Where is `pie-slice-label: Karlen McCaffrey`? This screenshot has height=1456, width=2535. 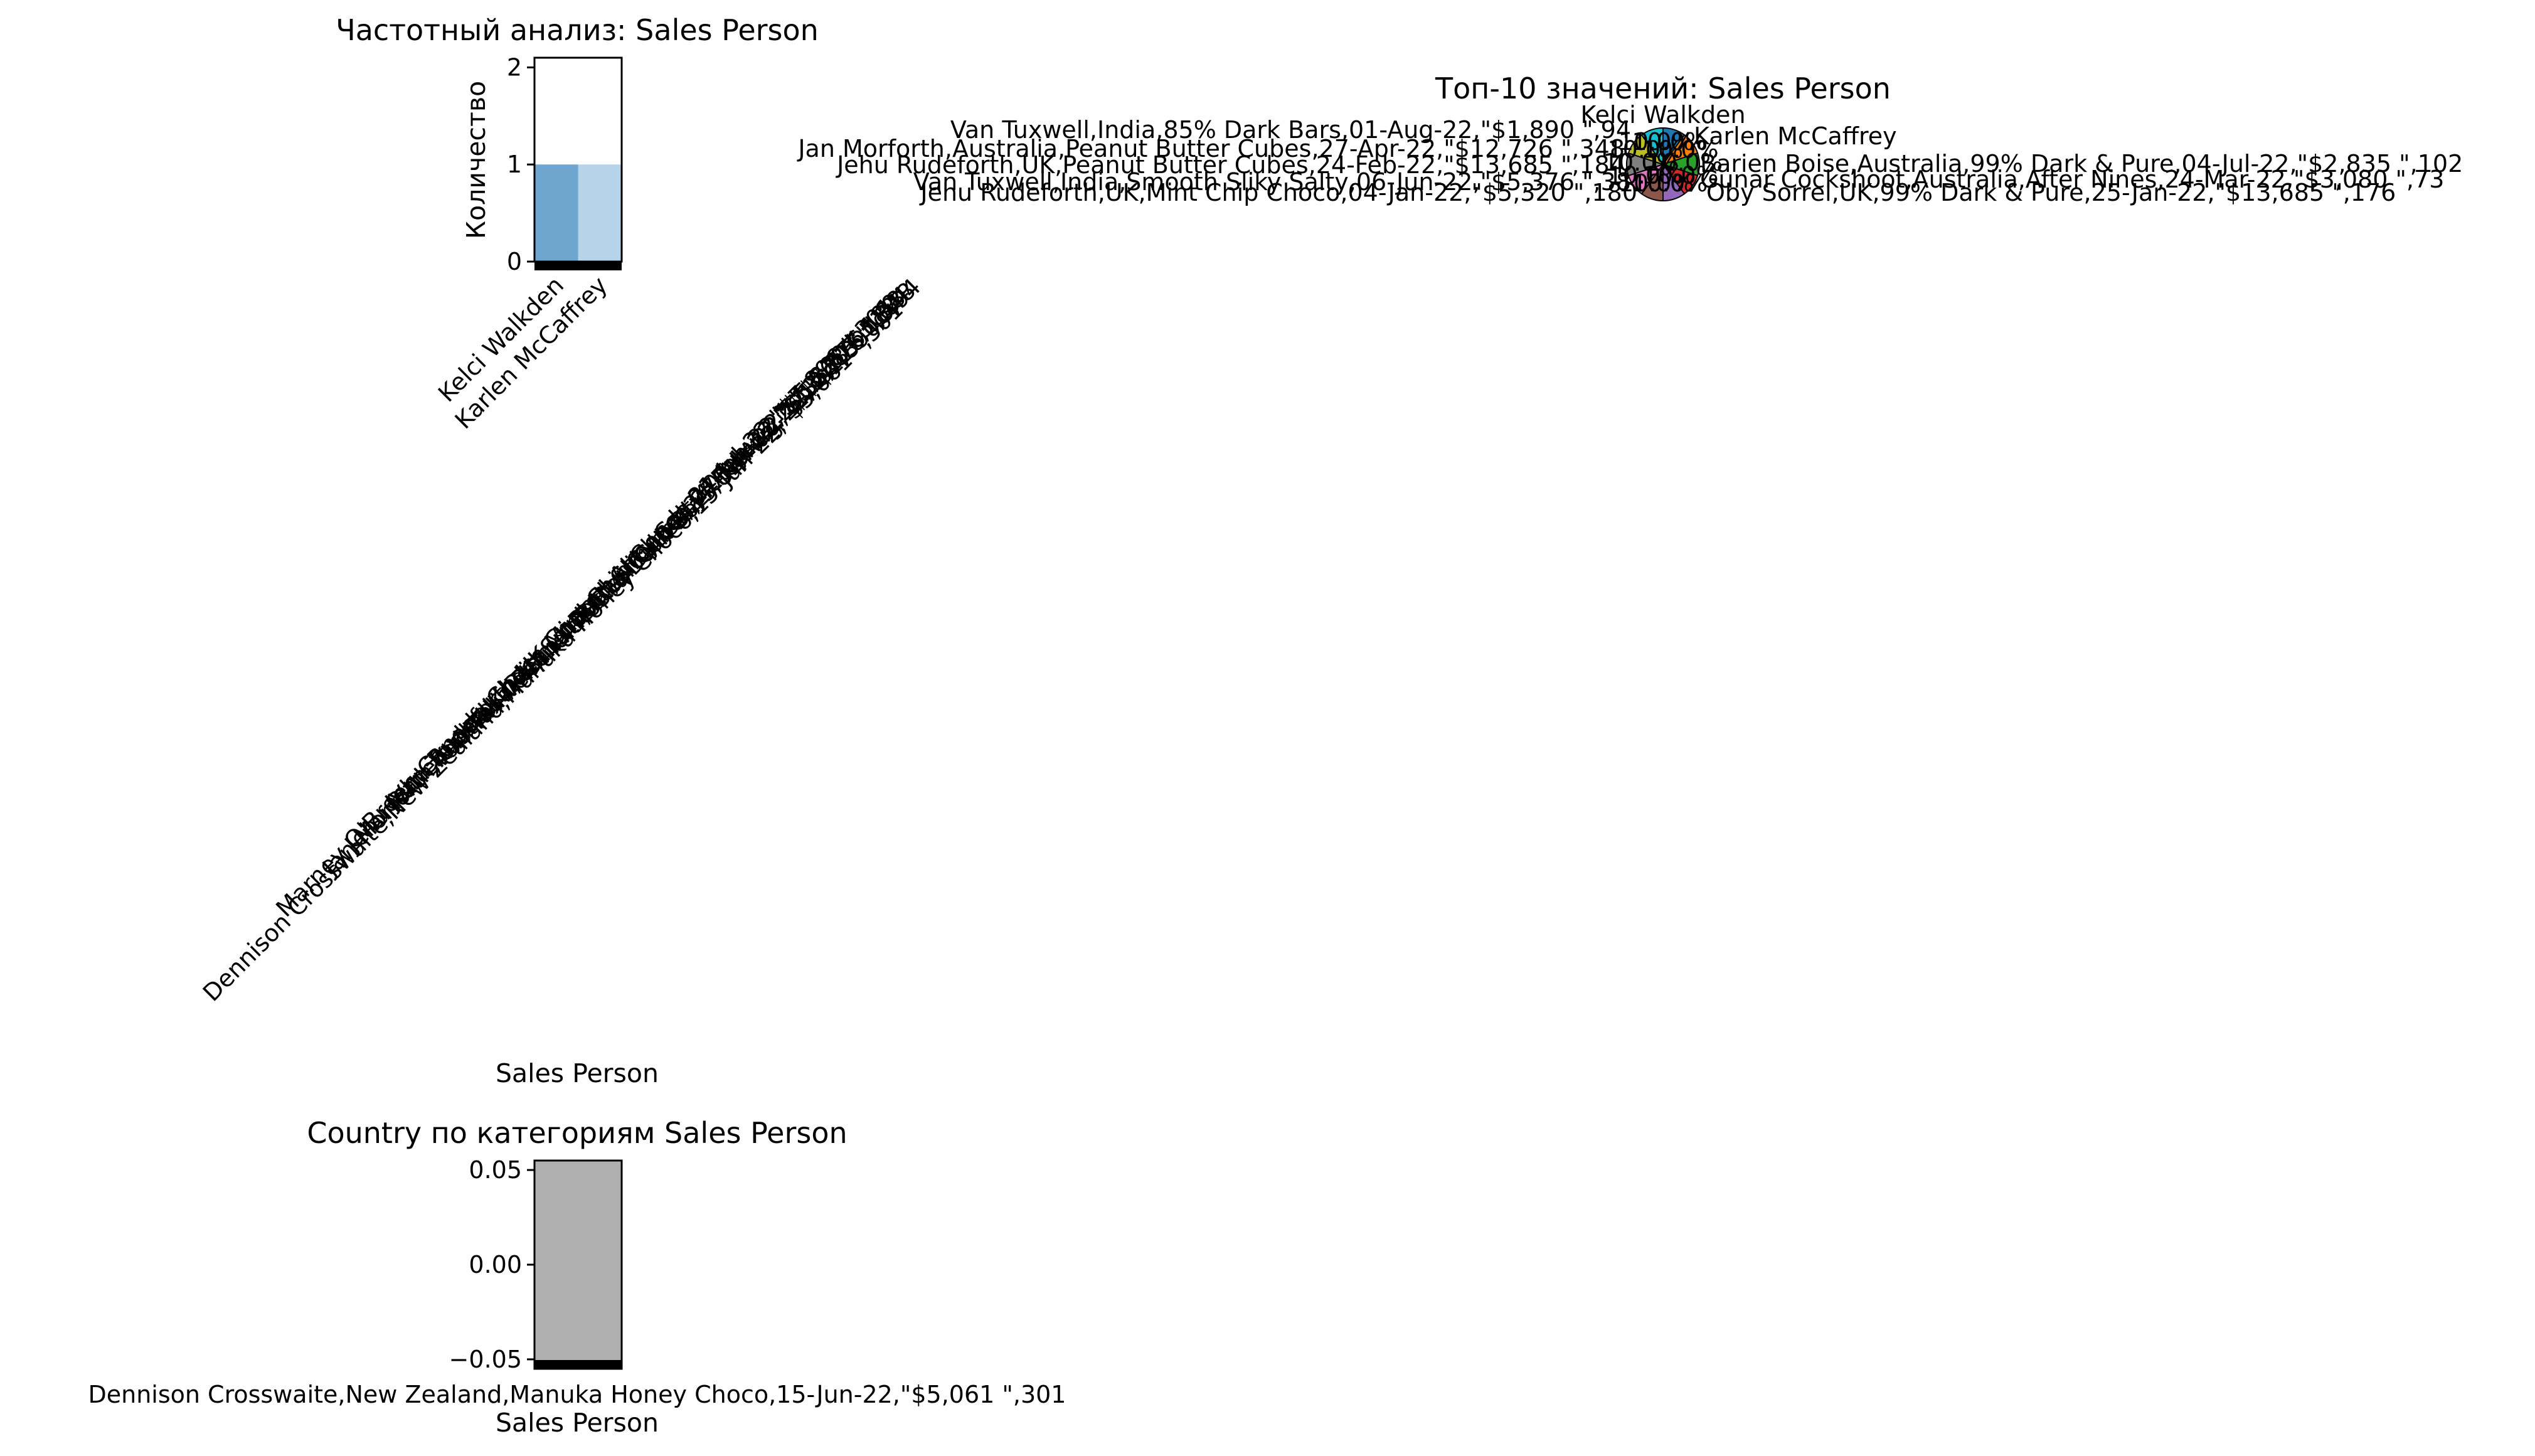
pie-slice-label: Karlen McCaffrey is located at coordinates (1796, 136).